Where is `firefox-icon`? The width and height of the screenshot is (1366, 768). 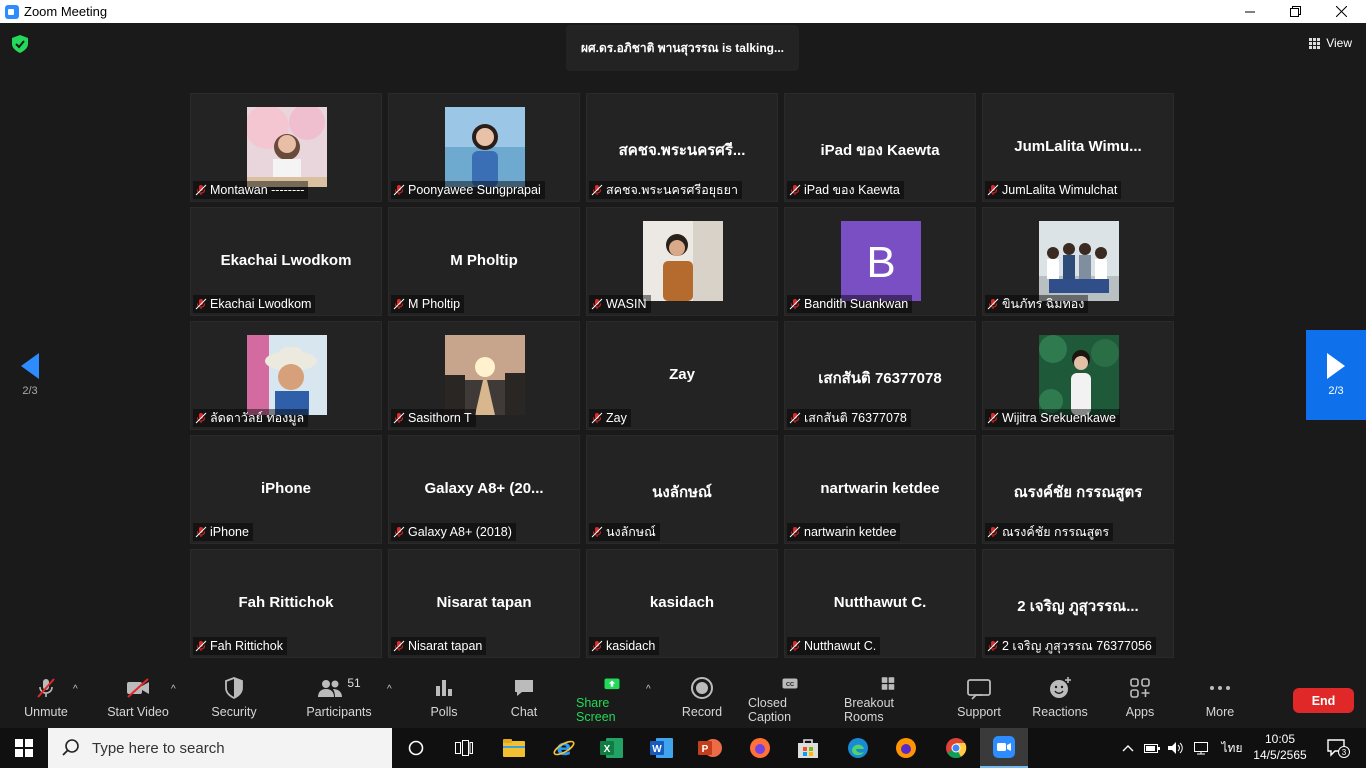
firefox-icon is located at coordinates (906, 748).